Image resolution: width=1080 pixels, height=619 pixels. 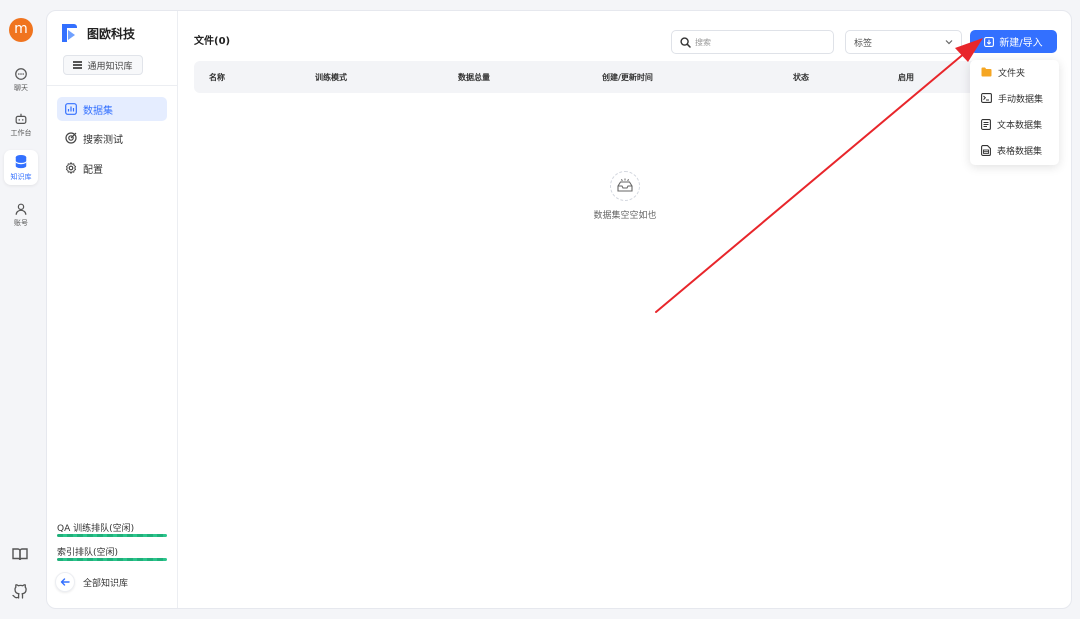 I want to click on kb-type-badge: 通用知识库, so click(x=103, y=65).